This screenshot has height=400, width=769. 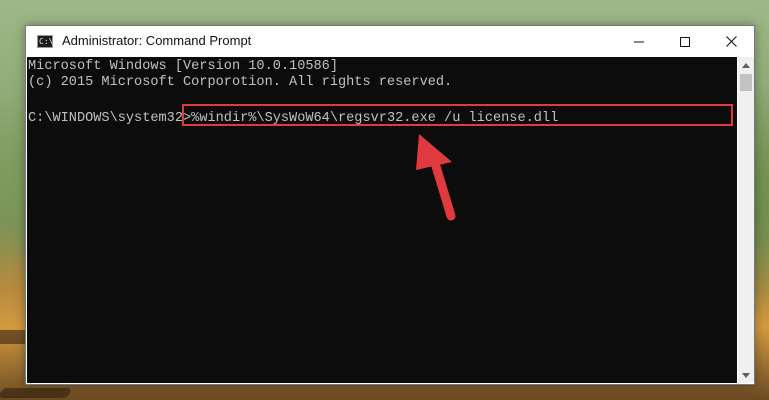 I want to click on chevron-down-icon, so click(x=746, y=375).